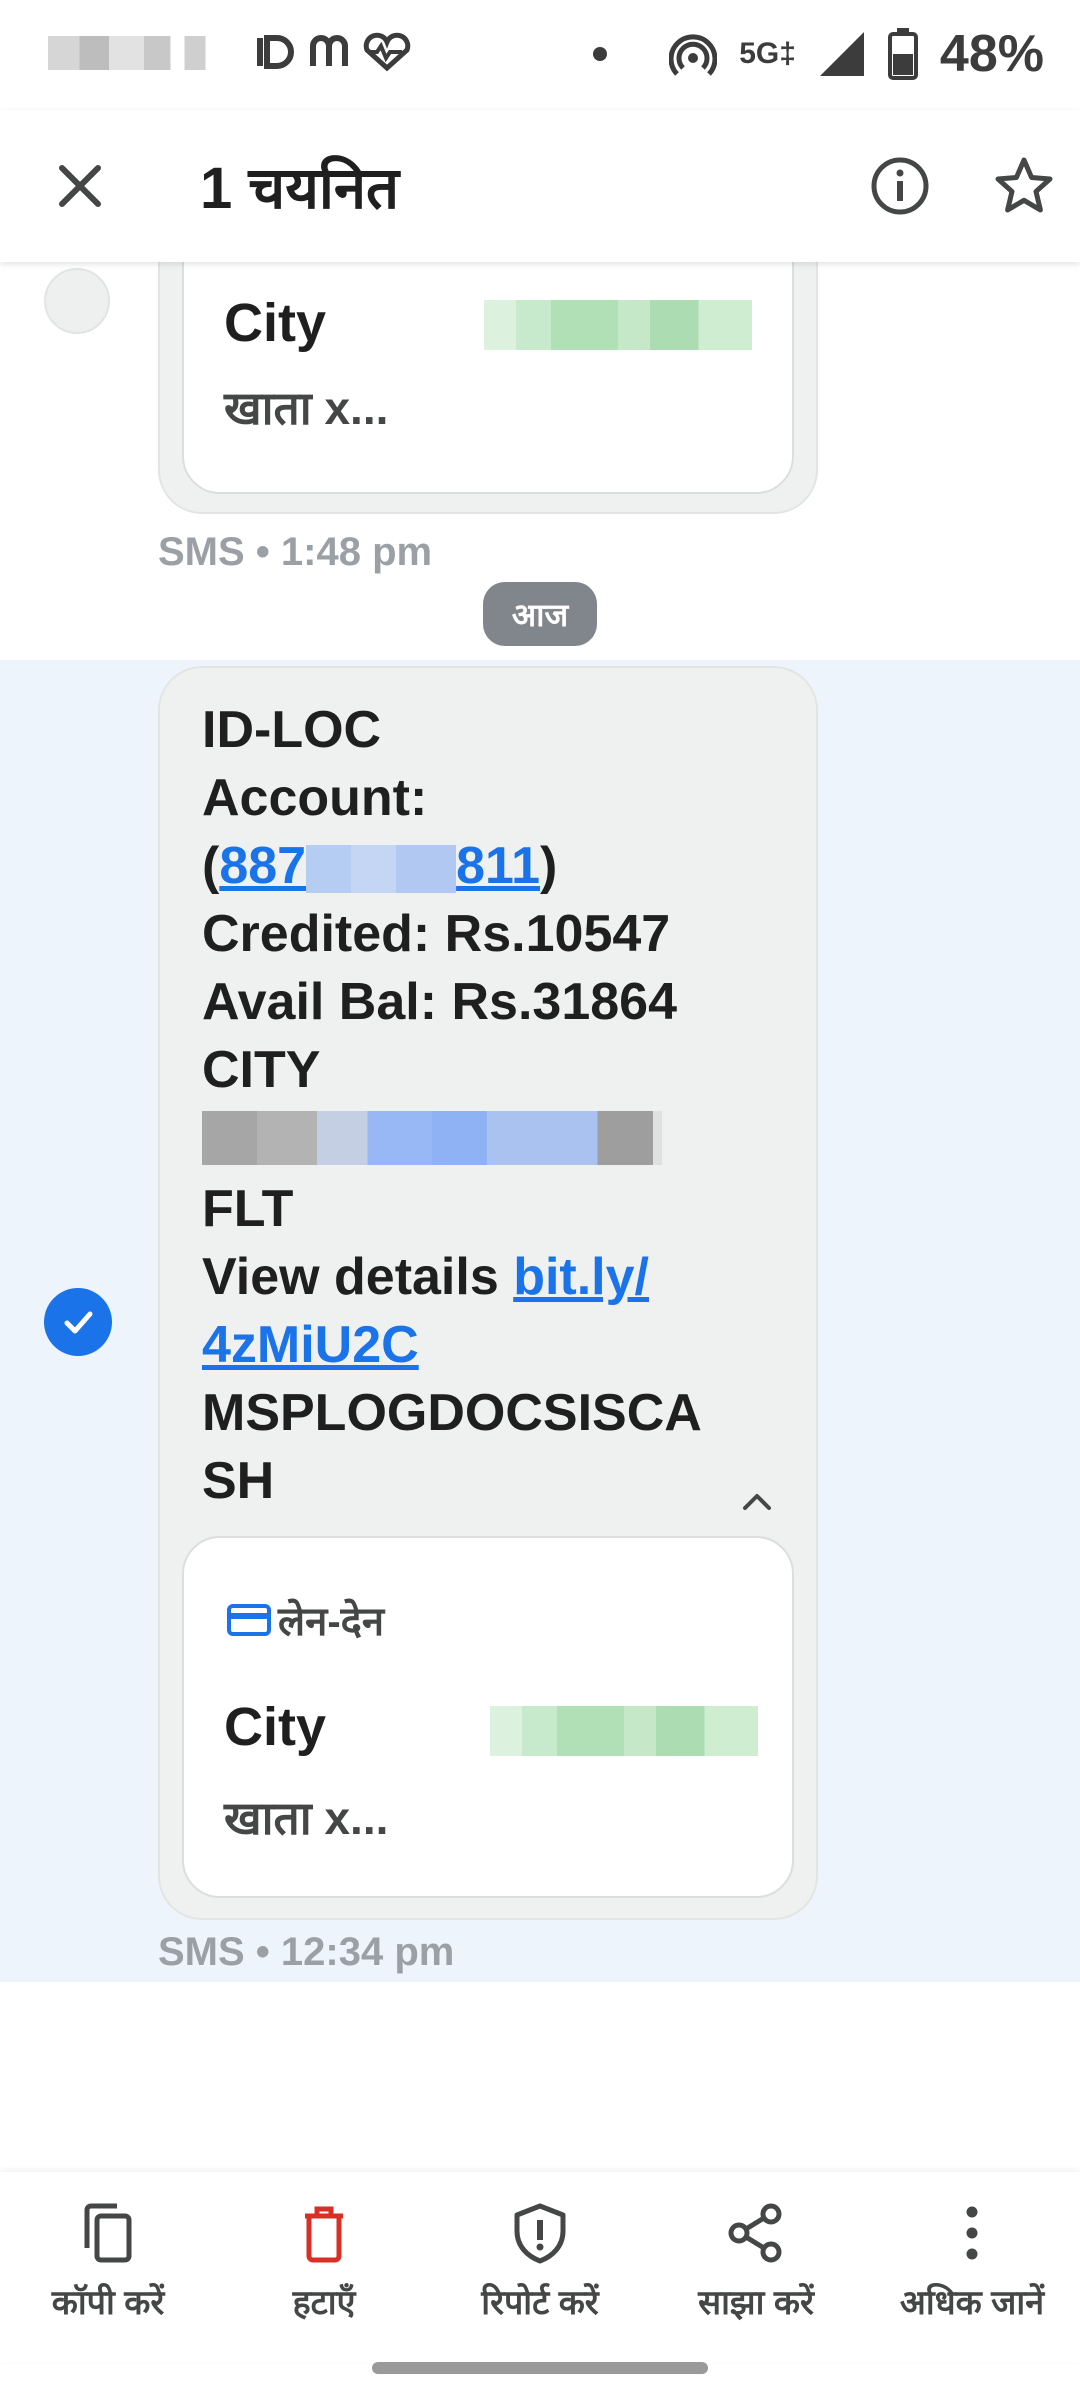  What do you see at coordinates (135, 53) in the screenshot?
I see `notification-icons-blurred` at bounding box center [135, 53].